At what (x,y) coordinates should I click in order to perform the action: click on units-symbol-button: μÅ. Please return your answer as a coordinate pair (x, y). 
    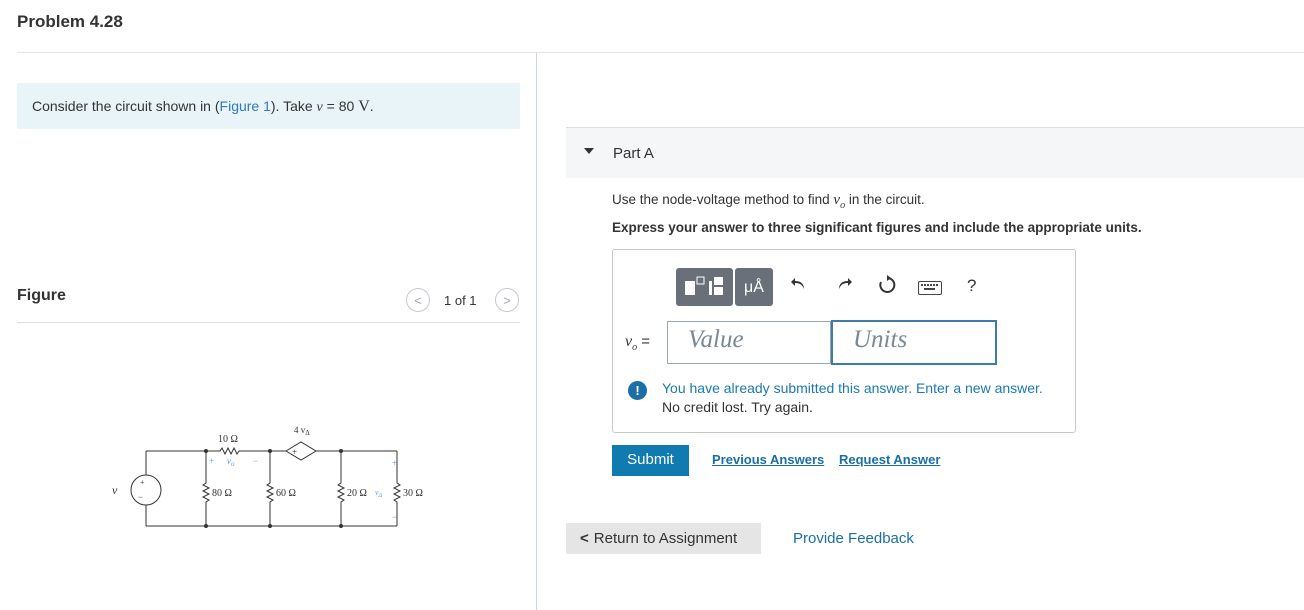
    Looking at the image, I should click on (754, 287).